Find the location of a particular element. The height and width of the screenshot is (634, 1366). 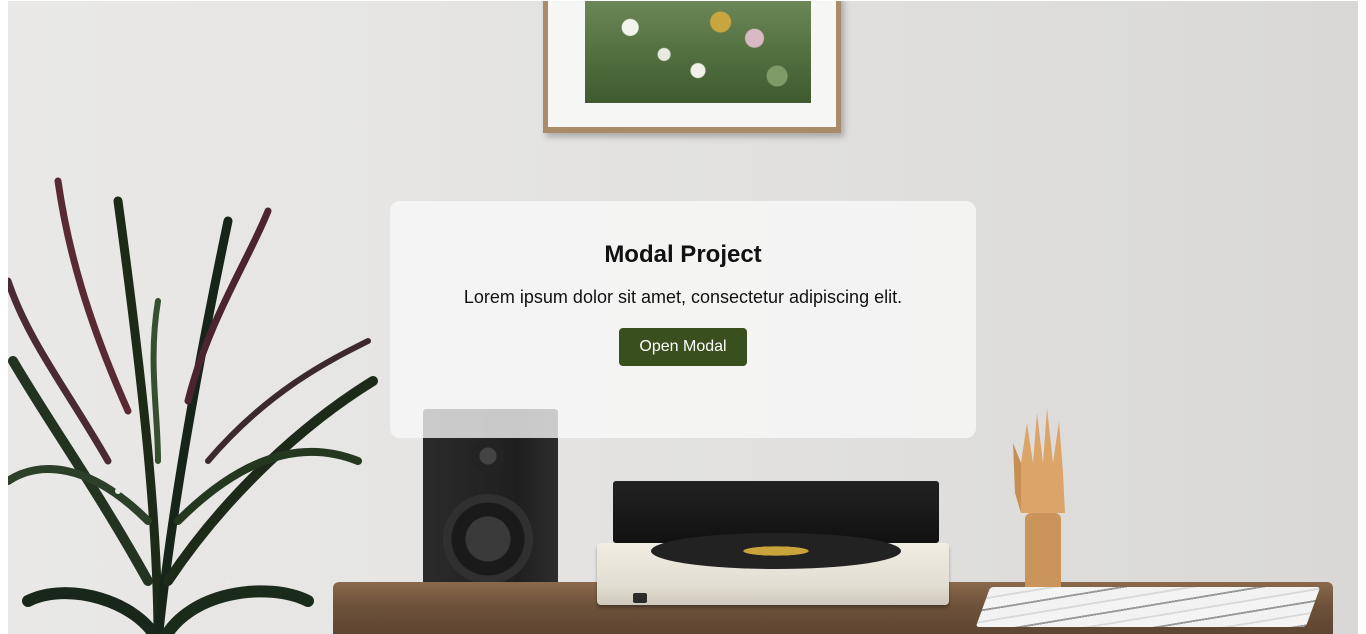

framed-picture is located at coordinates (692, 67).